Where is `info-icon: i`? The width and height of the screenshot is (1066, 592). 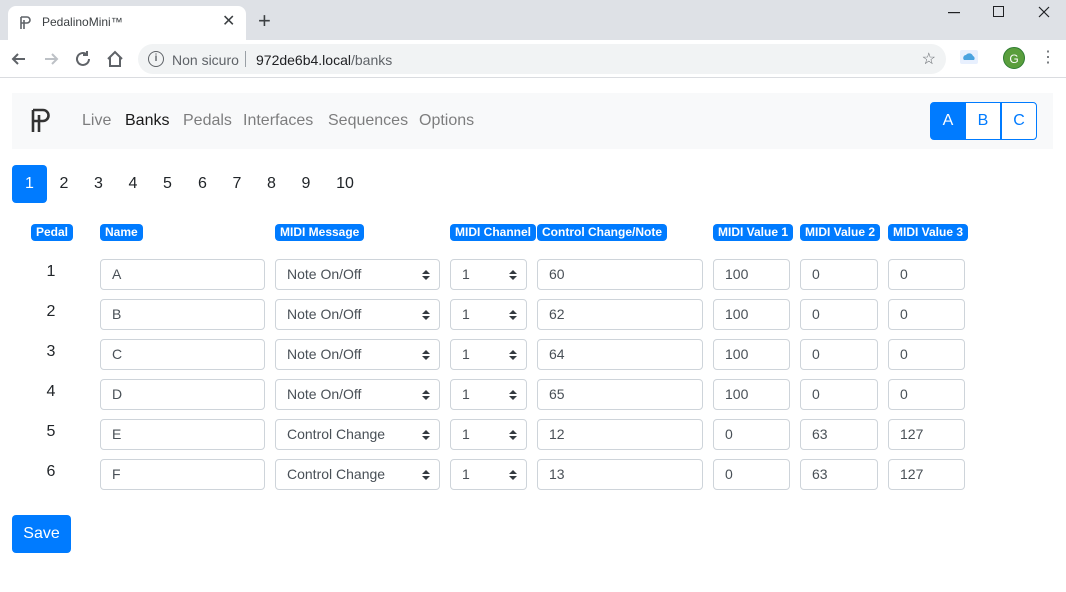
info-icon: i is located at coordinates (156, 59).